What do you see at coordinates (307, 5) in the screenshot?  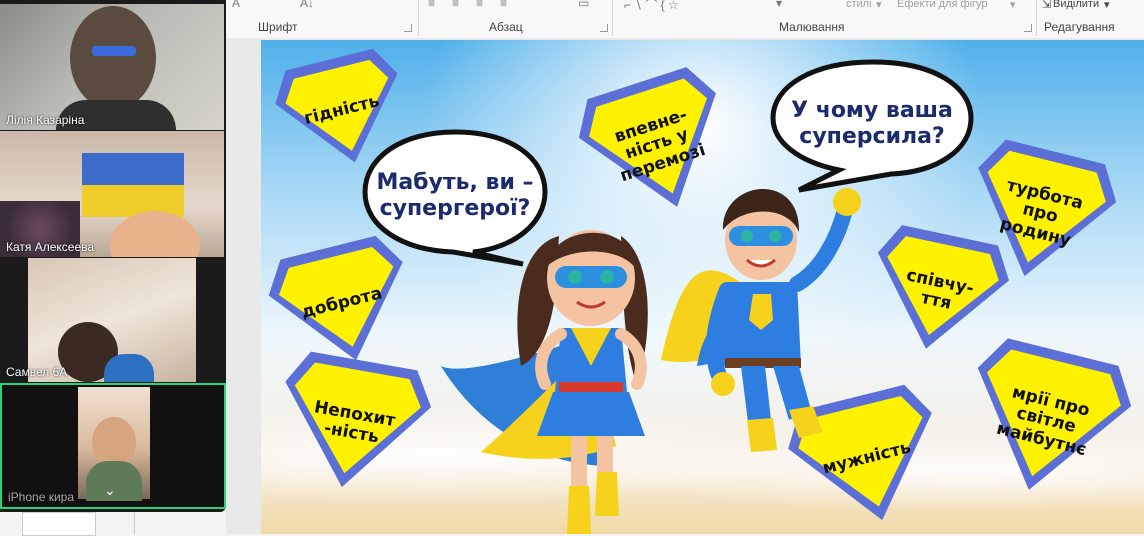 I see `font-size-icon: A↓` at bounding box center [307, 5].